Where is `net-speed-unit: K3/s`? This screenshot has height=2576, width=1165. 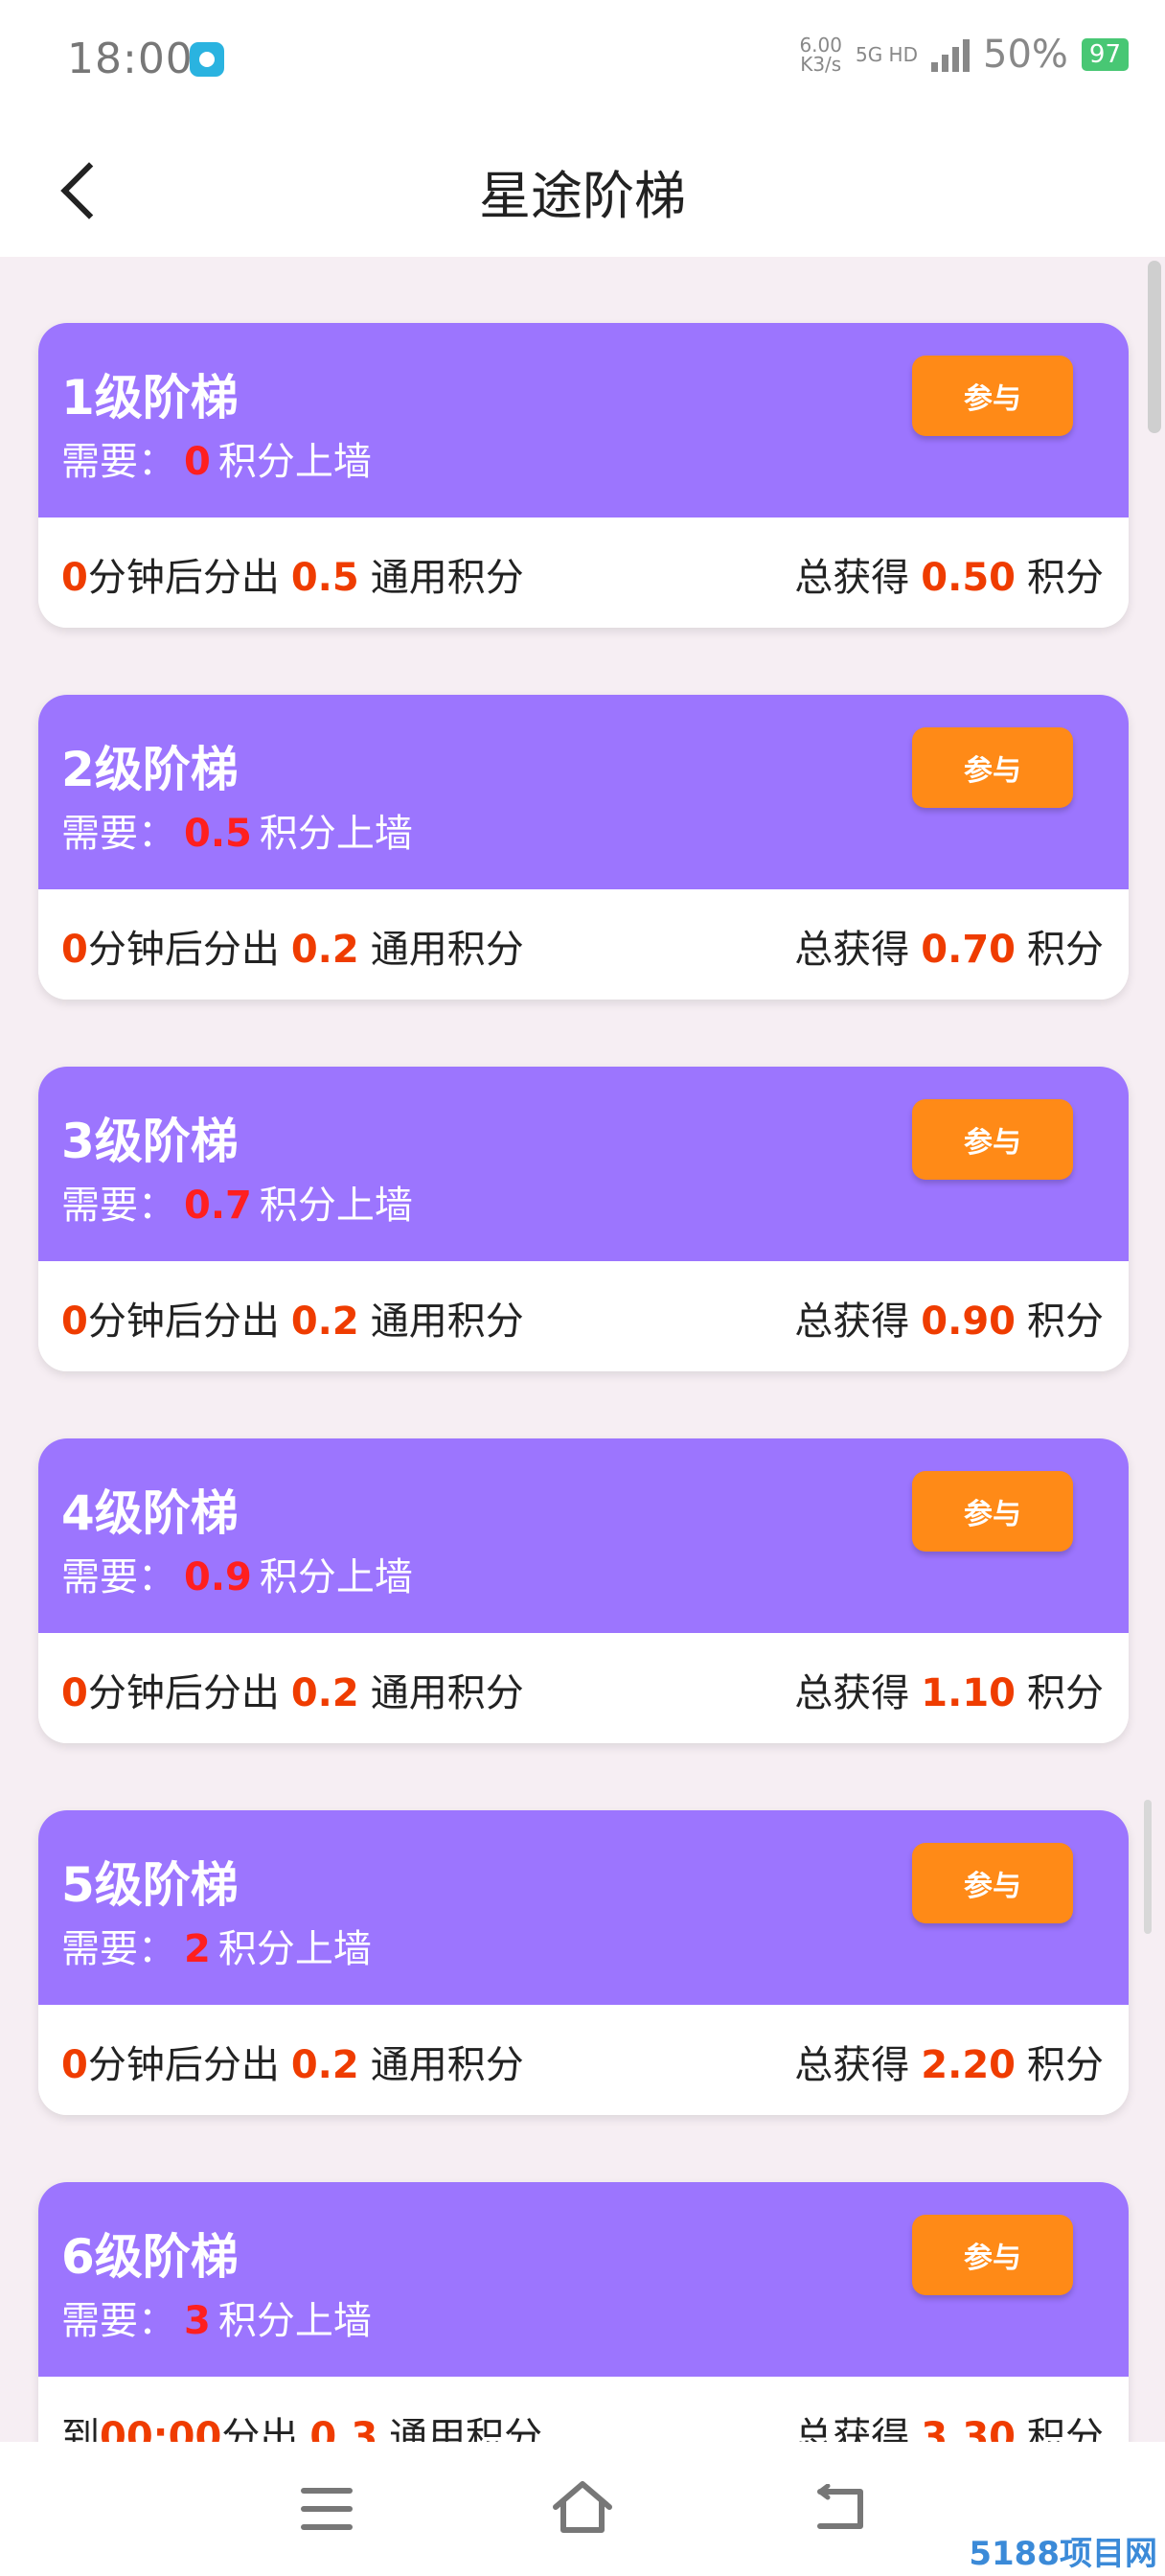
net-speed-unit: K3/s is located at coordinates (821, 64).